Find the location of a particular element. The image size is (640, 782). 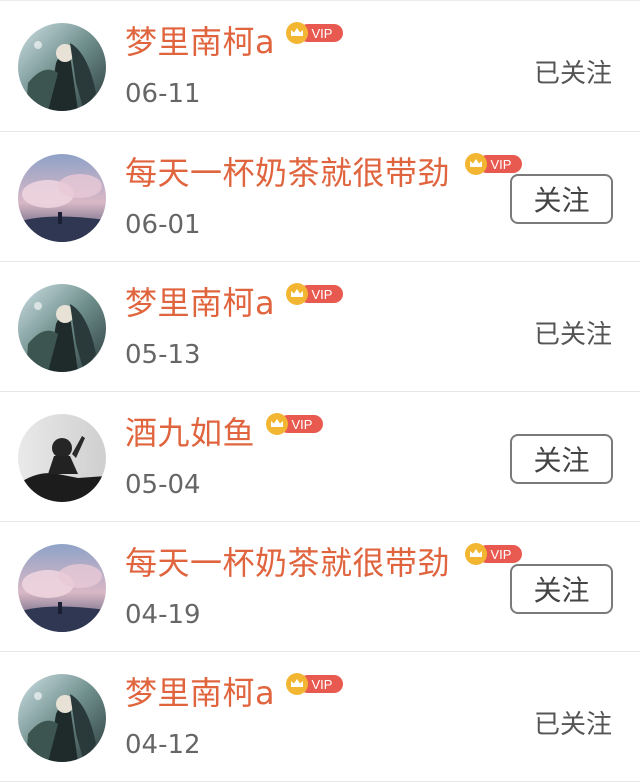

silhouette-avatar-icon is located at coordinates (62, 458).